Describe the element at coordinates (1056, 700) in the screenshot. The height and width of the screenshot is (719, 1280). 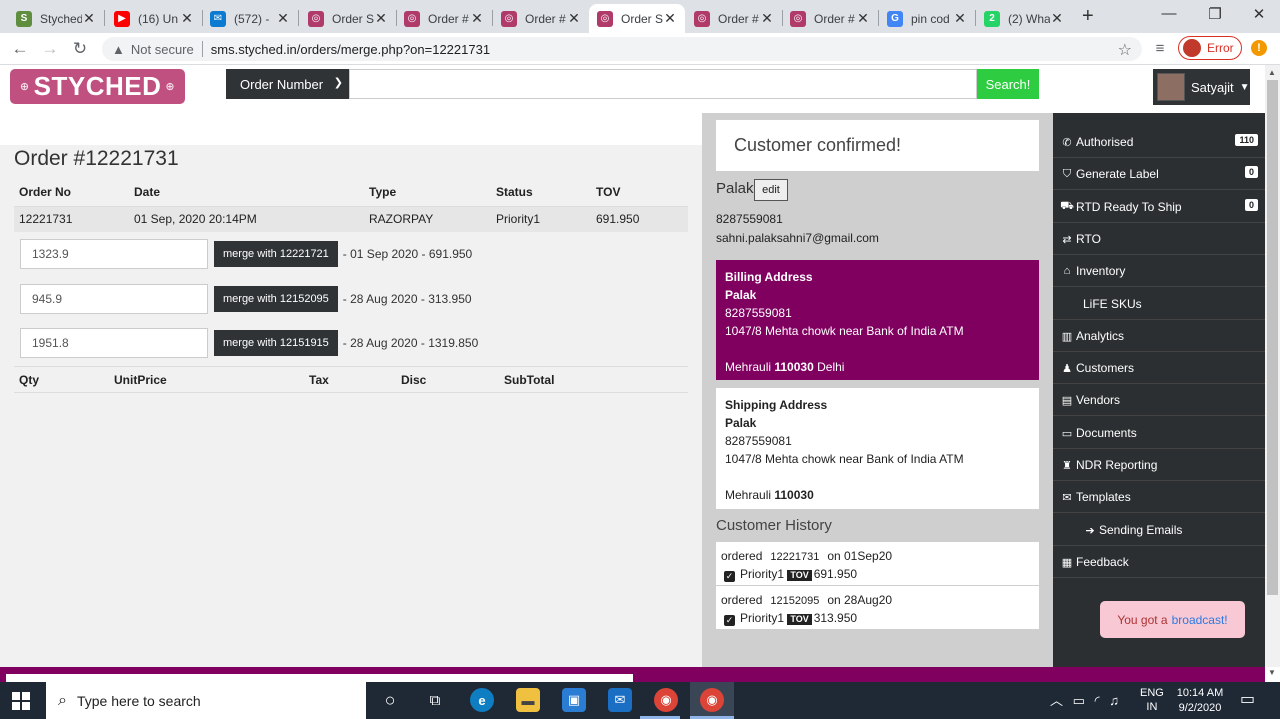
I see `chevron-up-icon: ︿` at that location.